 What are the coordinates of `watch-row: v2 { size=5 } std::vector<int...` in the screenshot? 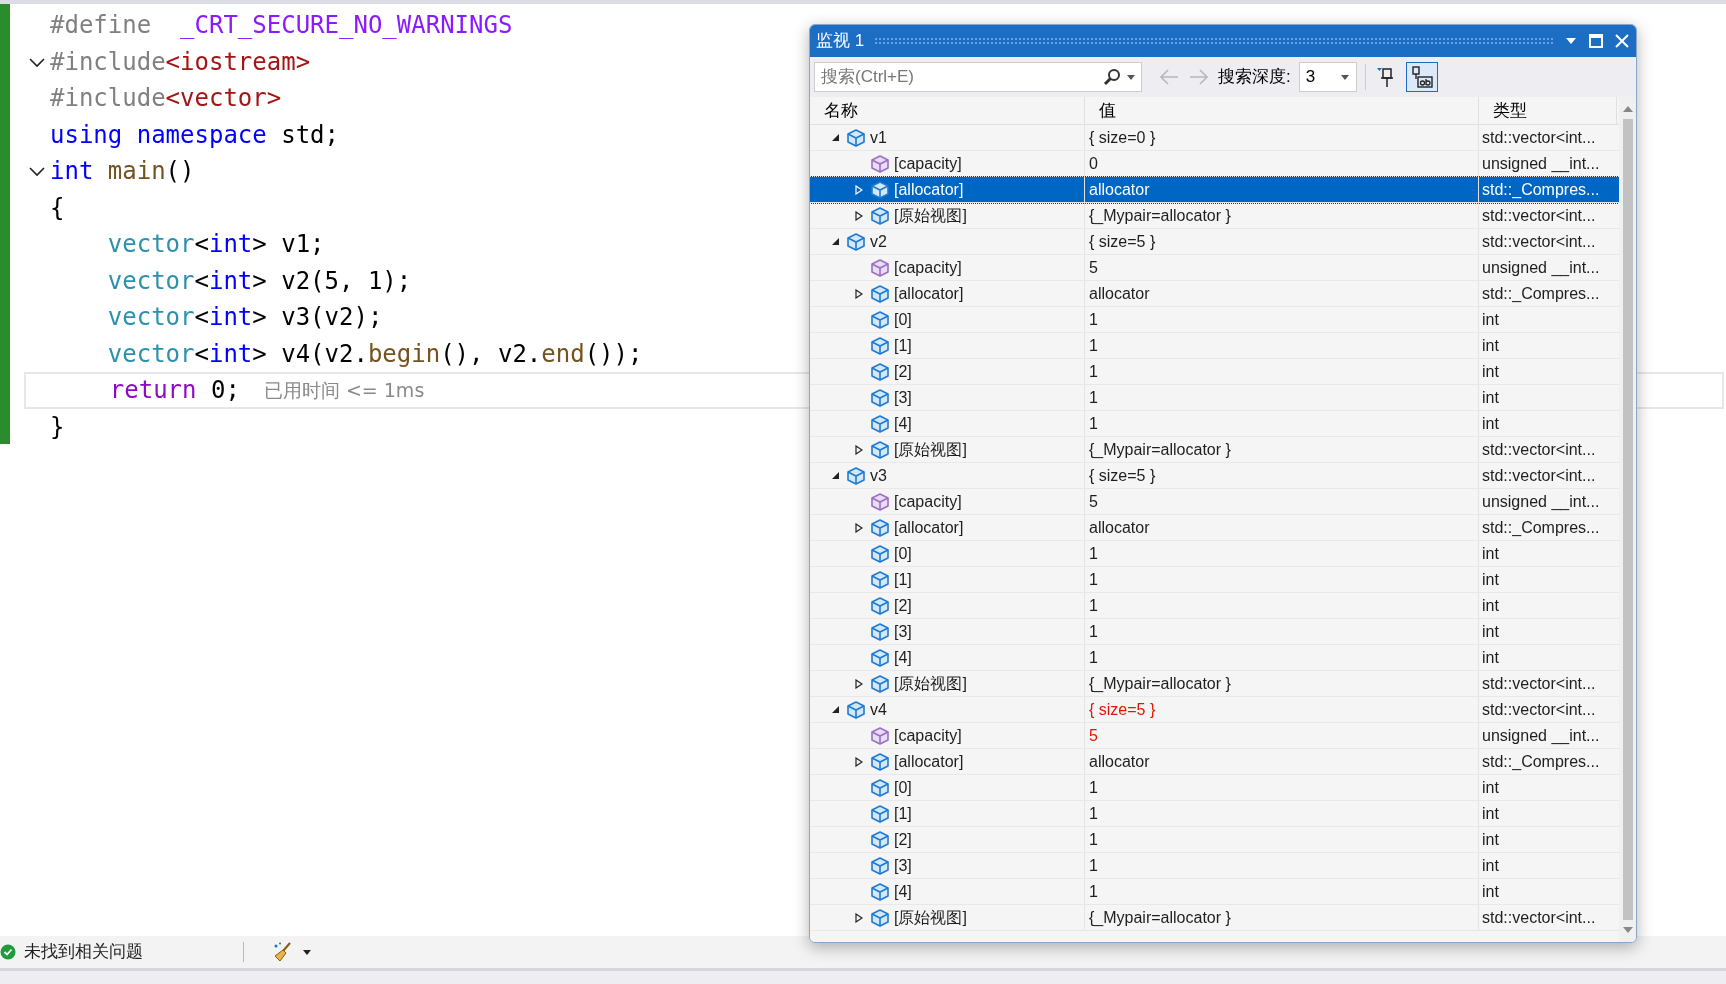 It's located at (1214, 242).